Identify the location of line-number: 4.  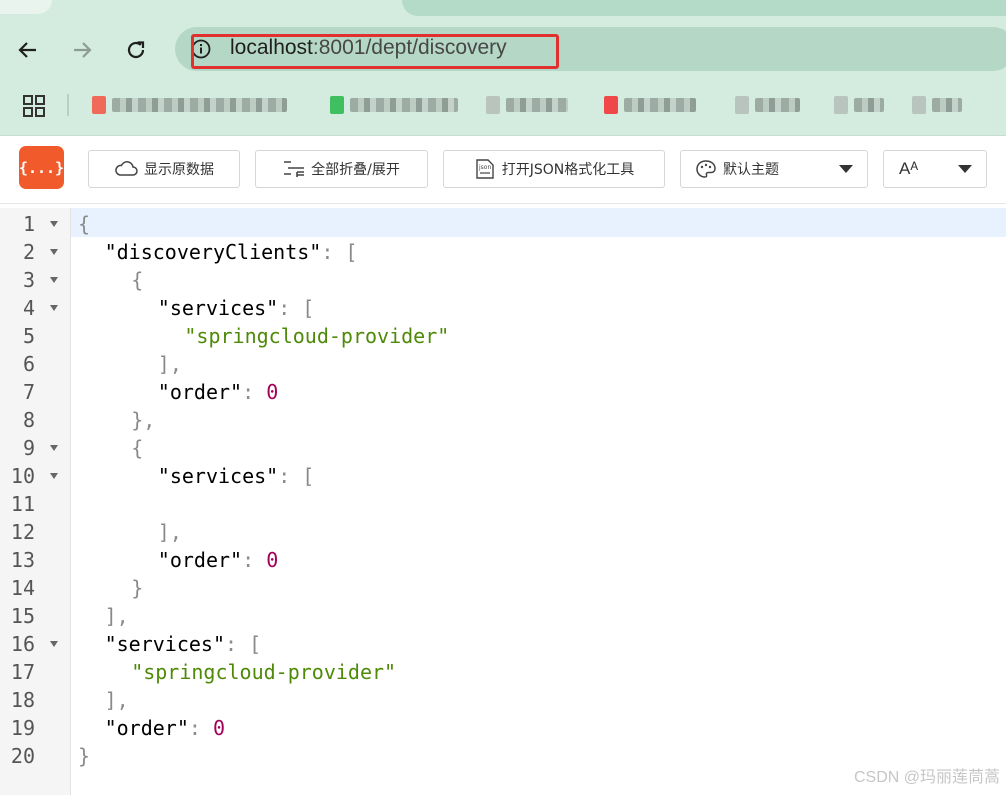
(28, 308).